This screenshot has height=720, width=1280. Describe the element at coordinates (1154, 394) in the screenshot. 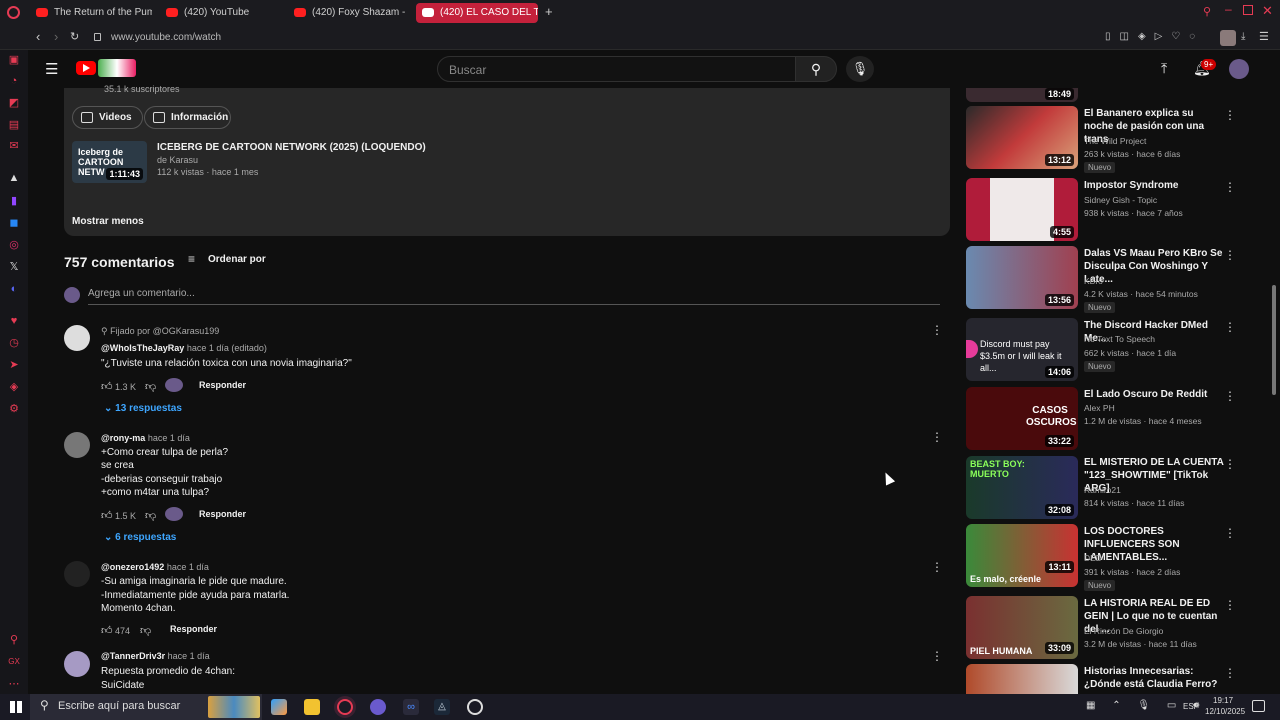

I see `video-title: El Lado Oscuro De Reddit` at that location.